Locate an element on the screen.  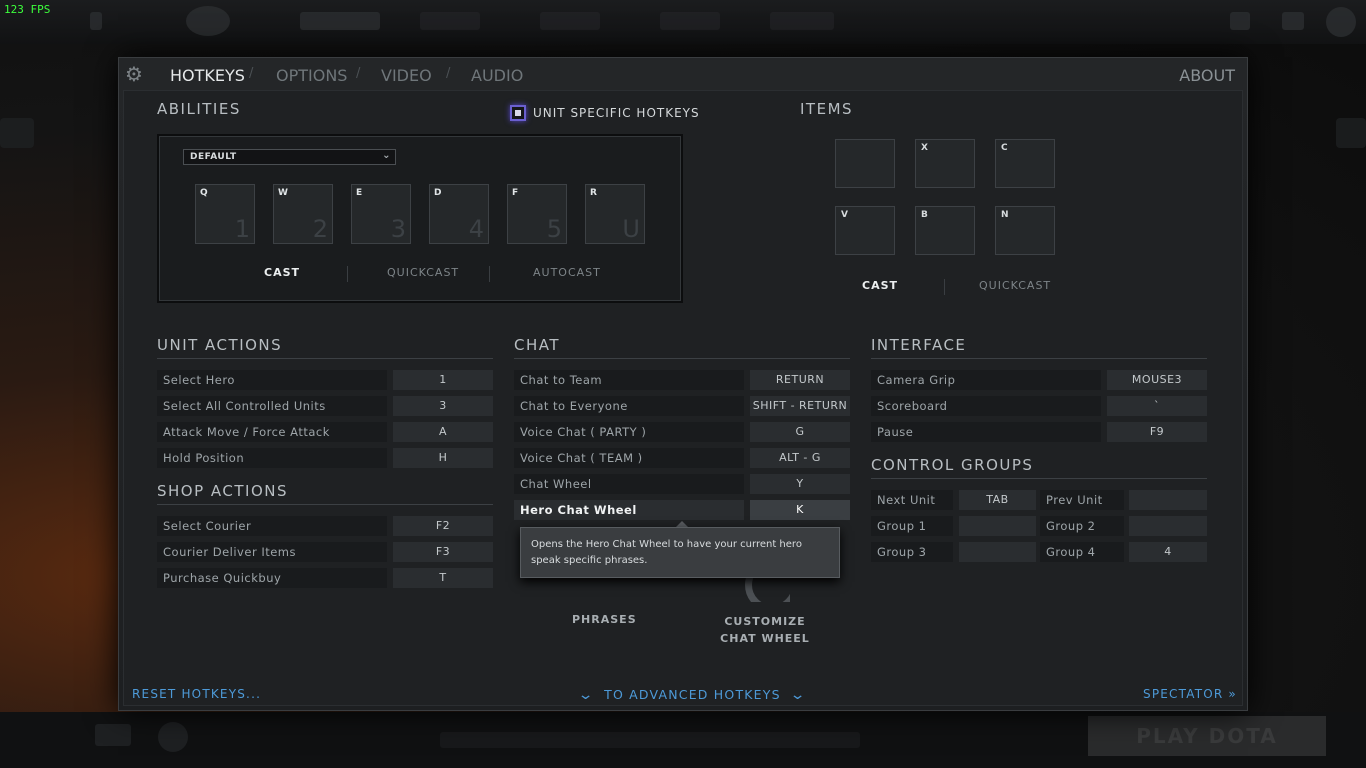
dropdown-value: DEFAULT is located at coordinates (213, 157).